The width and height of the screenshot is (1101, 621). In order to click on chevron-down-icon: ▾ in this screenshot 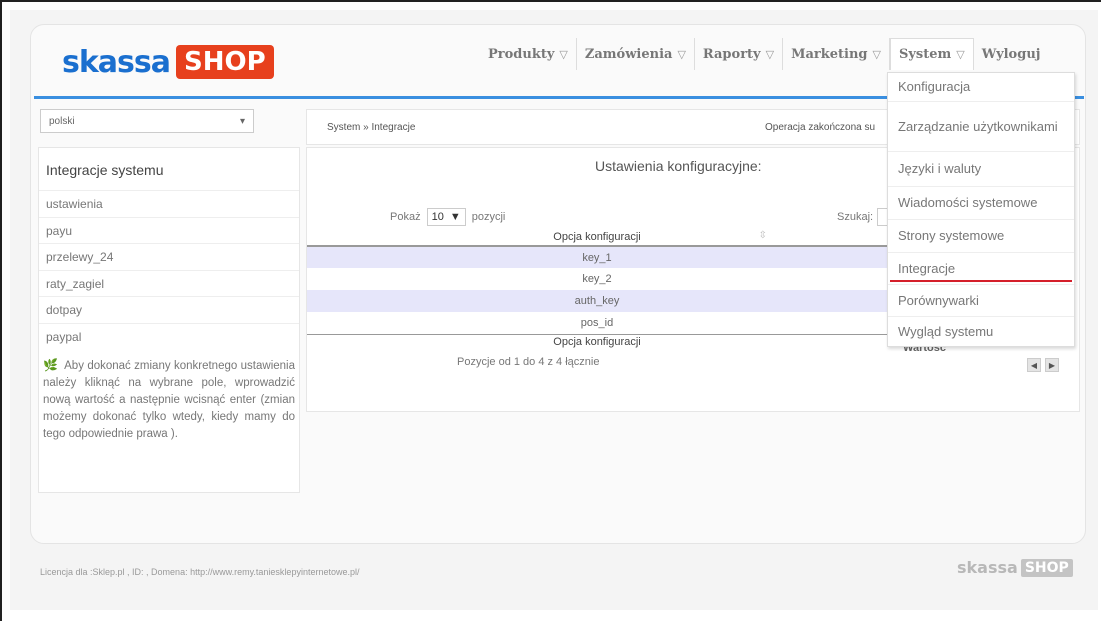, I will do `click(242, 121)`.